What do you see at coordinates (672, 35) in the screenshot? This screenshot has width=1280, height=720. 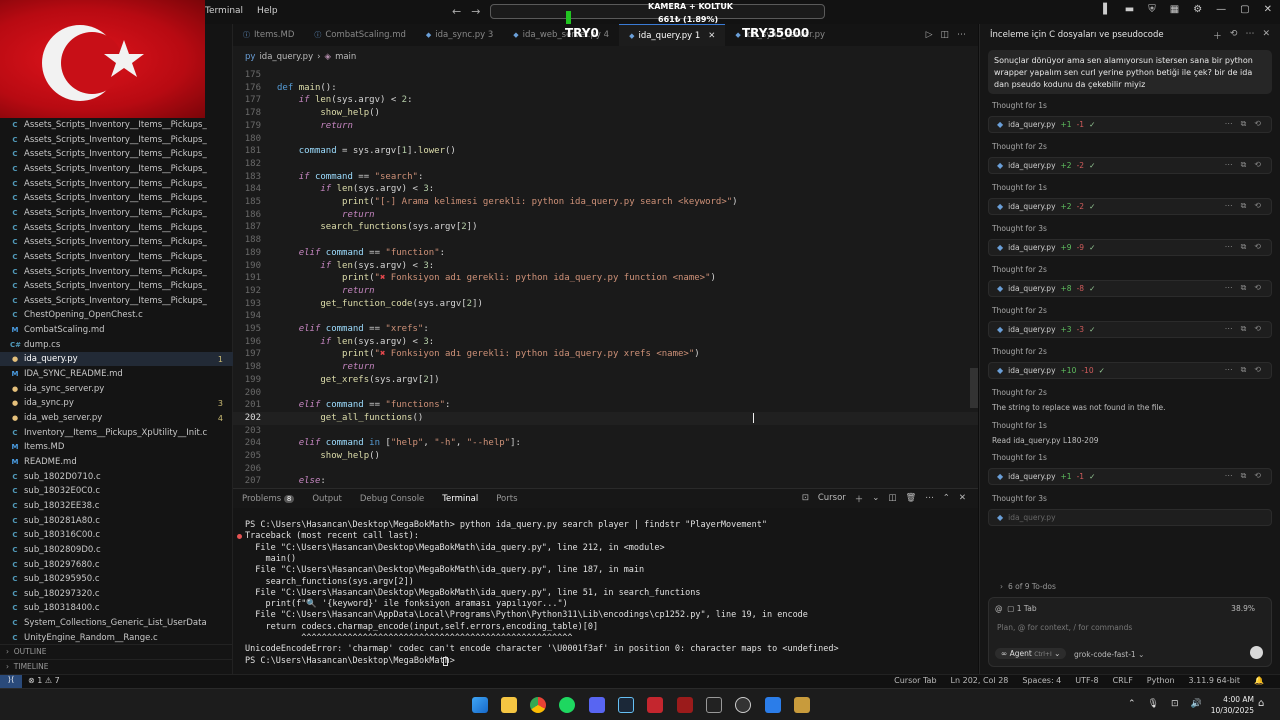 I see `editor-tab: ◆ ida_query.py 1 ✕` at bounding box center [672, 35].